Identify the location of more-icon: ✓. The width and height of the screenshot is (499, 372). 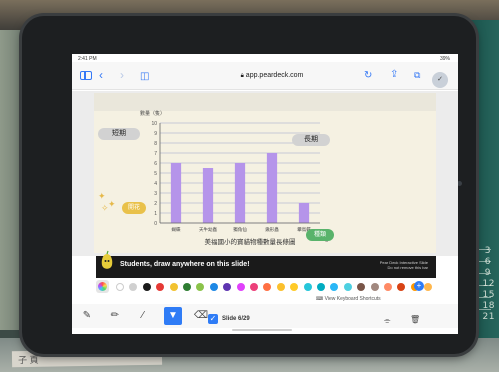
(440, 80).